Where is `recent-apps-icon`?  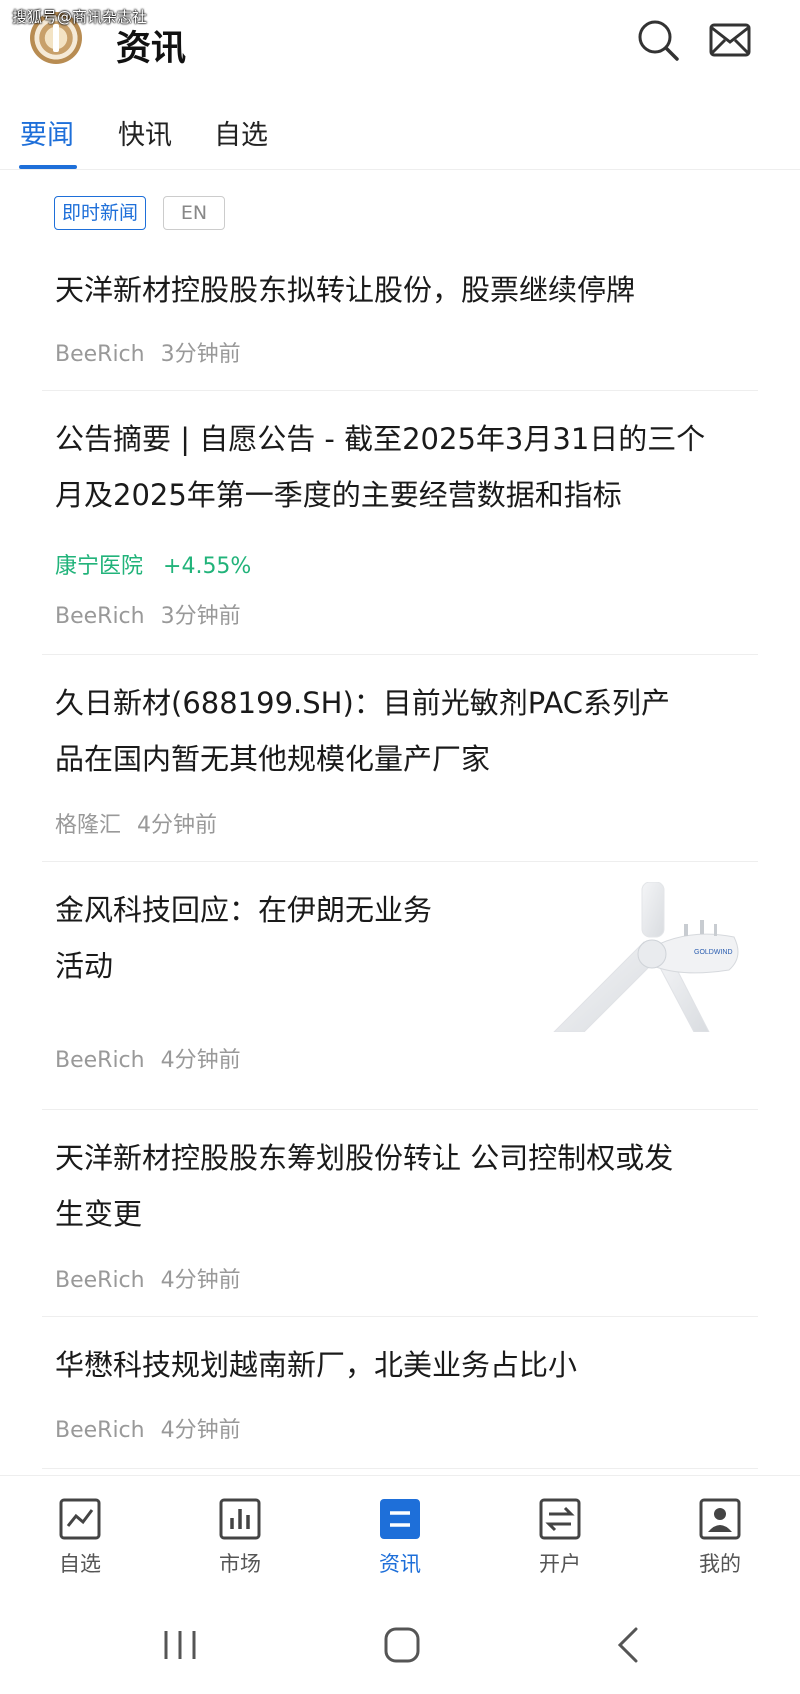 recent-apps-icon is located at coordinates (180, 1645).